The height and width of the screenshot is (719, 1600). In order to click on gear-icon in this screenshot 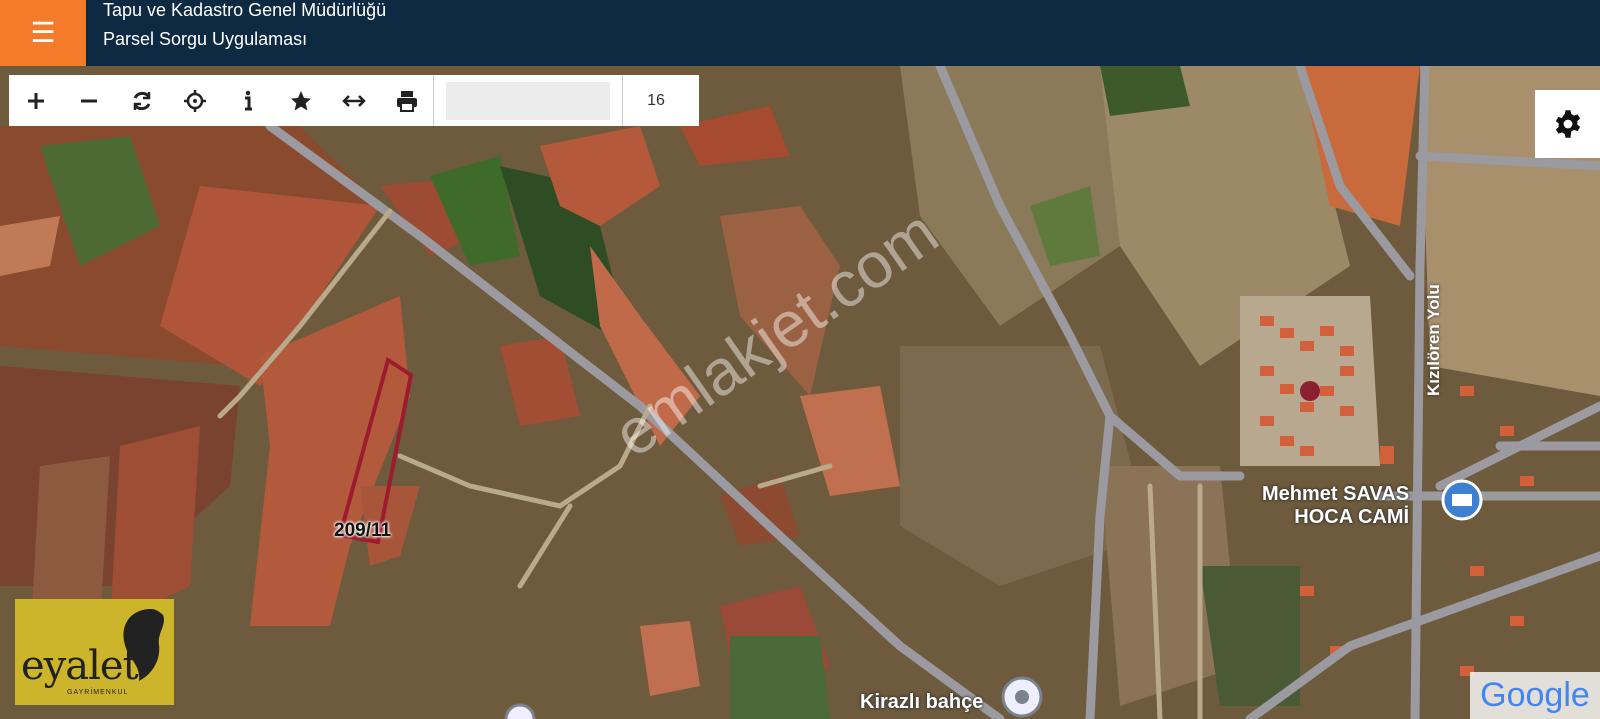, I will do `click(1567, 124)`.